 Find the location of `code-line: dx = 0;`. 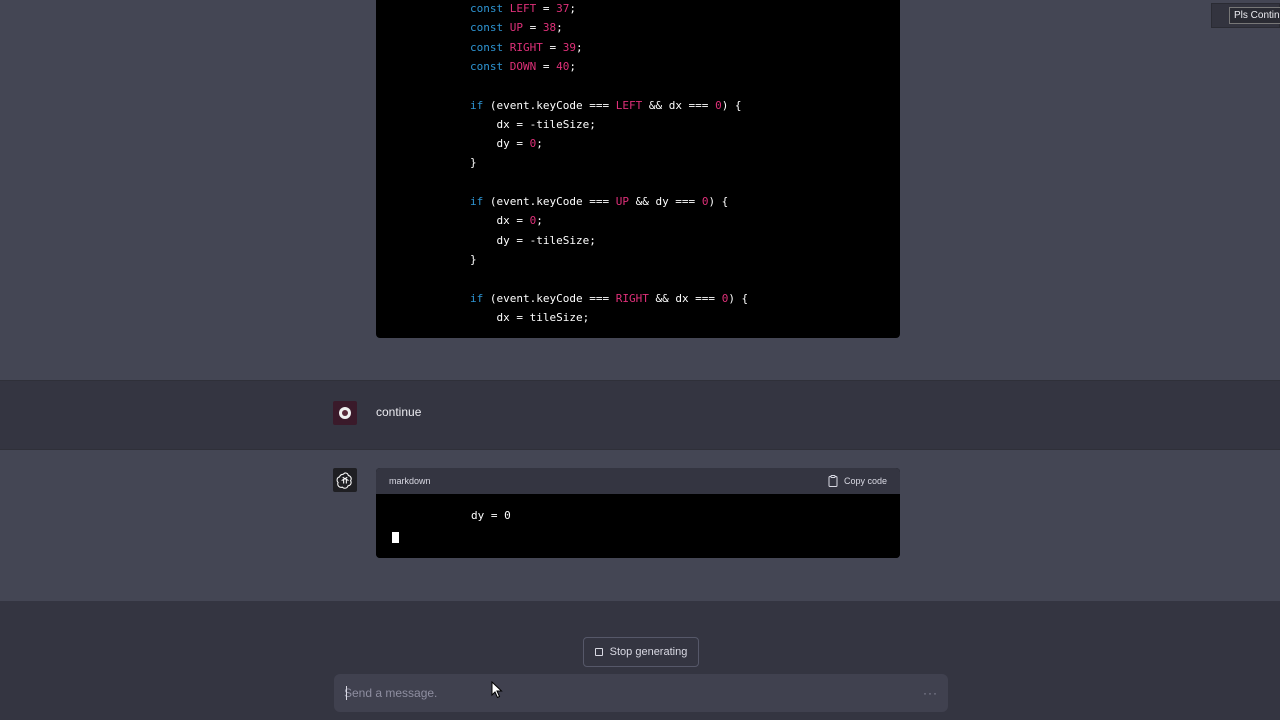

code-line: dx = 0; is located at coordinates (506, 221).